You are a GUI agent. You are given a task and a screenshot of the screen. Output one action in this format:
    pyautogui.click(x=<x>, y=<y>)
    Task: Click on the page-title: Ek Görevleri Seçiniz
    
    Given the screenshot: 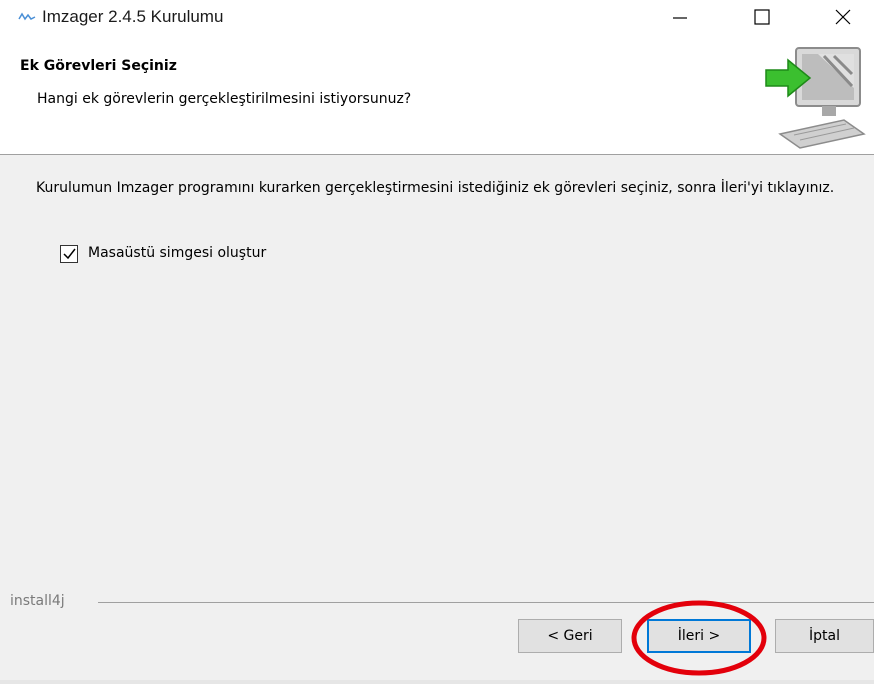 What is the action you would take?
    pyautogui.click(x=98, y=66)
    